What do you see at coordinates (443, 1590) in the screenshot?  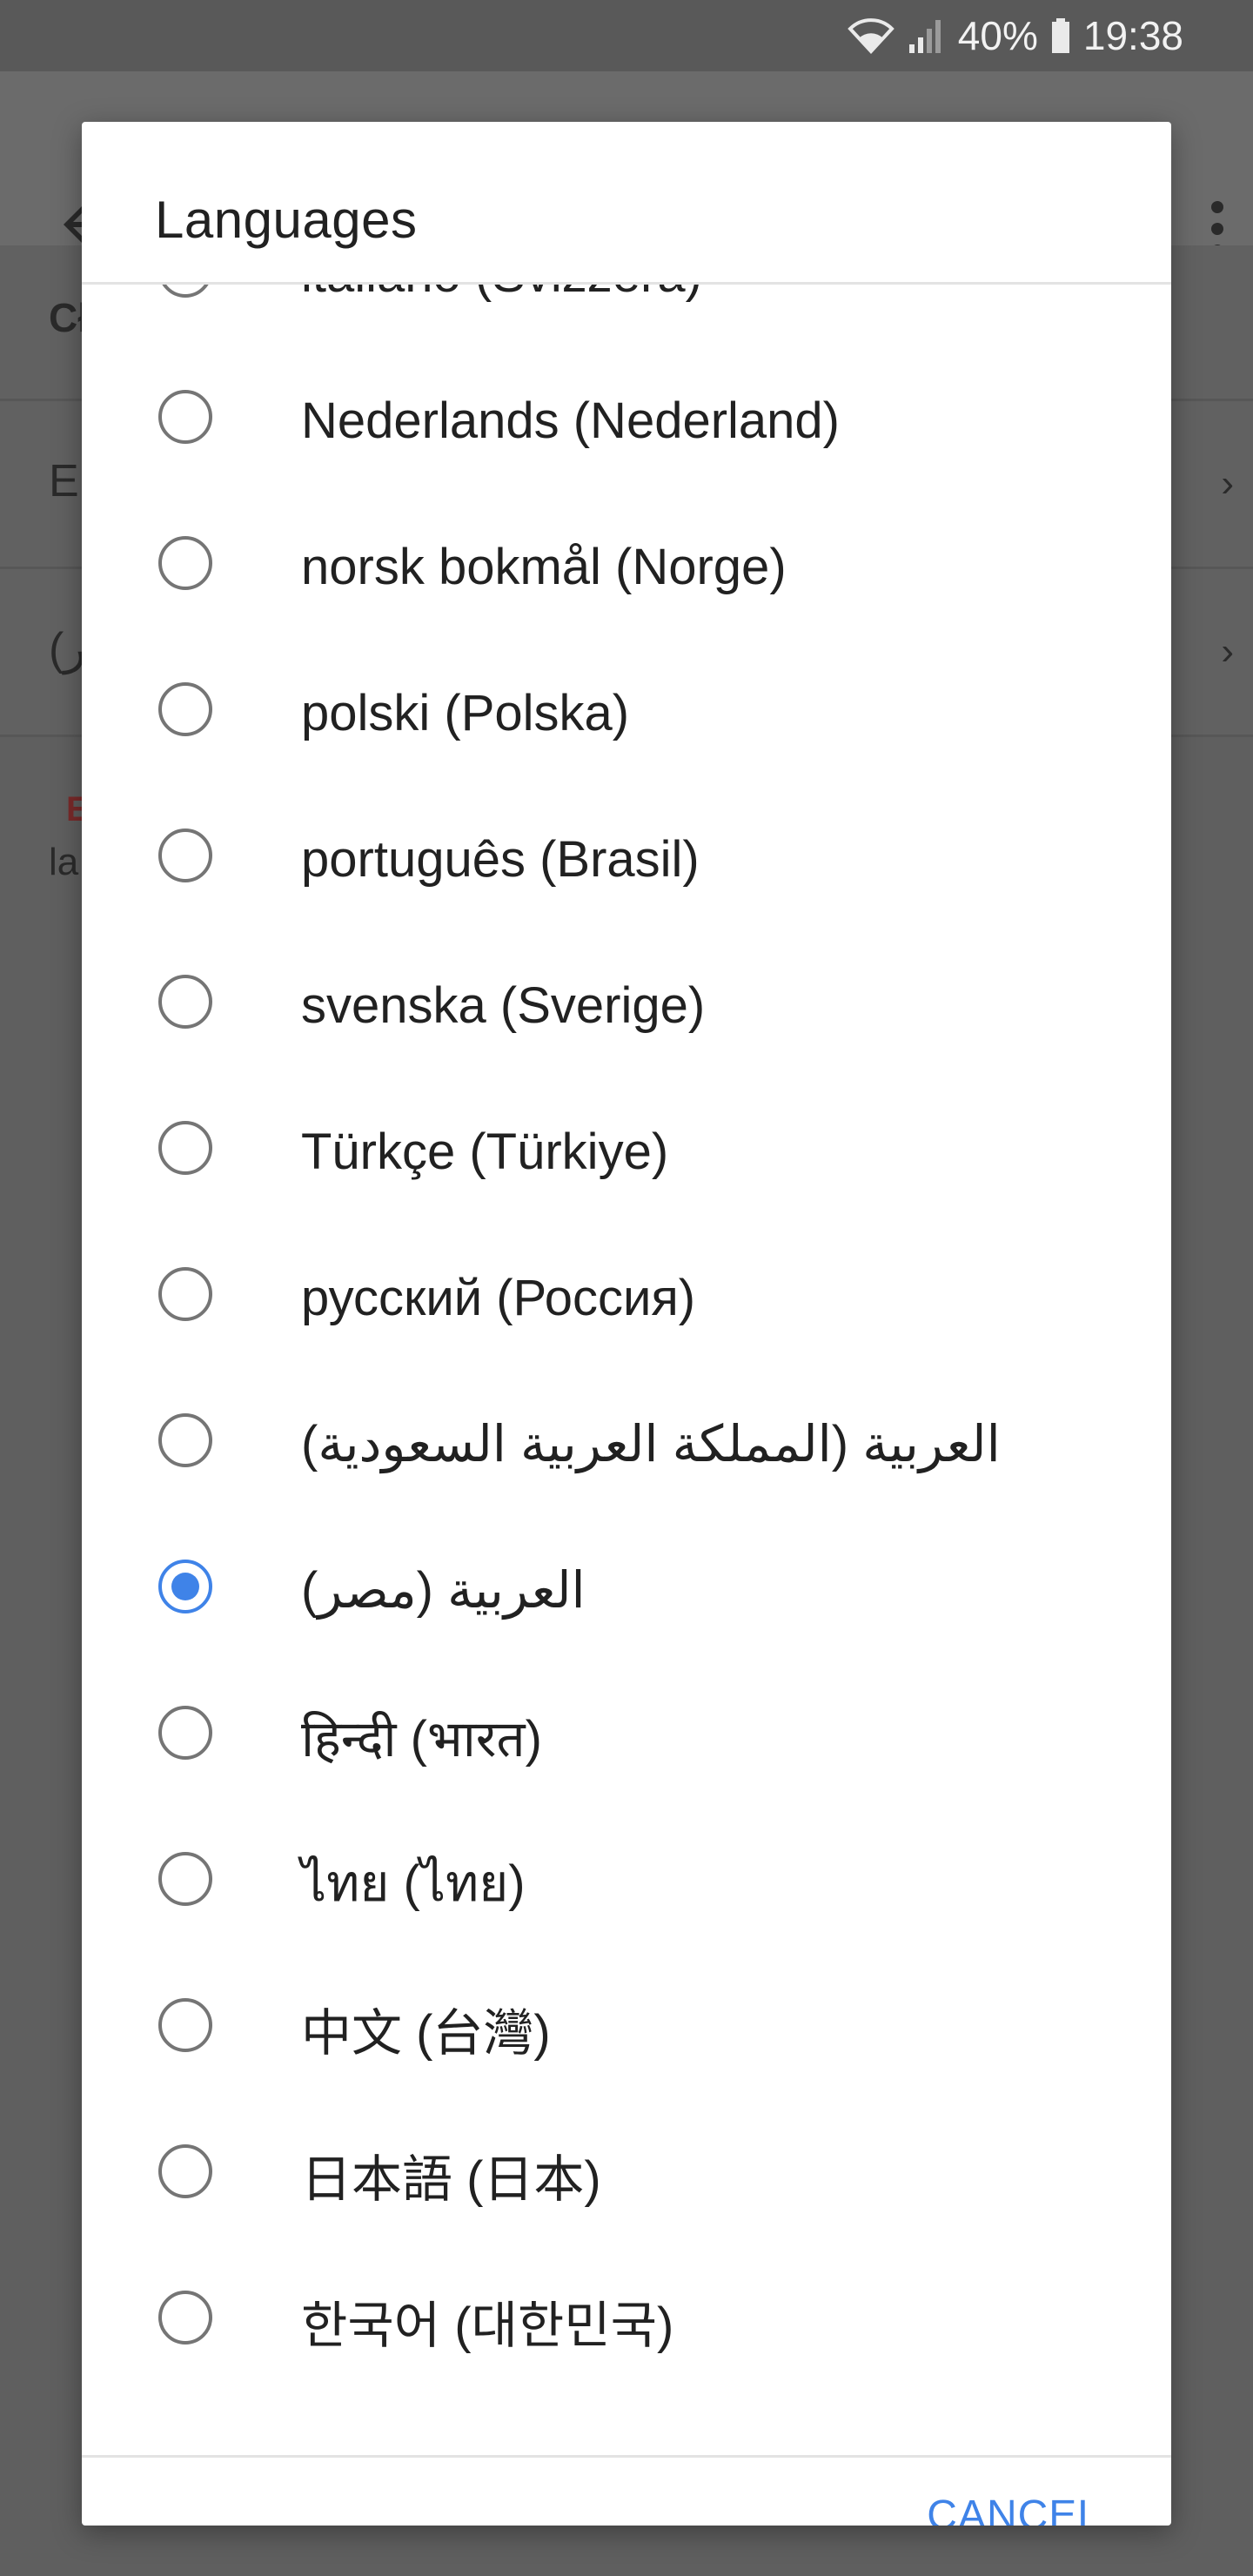 I see `language-option-label: العربية (مصر)` at bounding box center [443, 1590].